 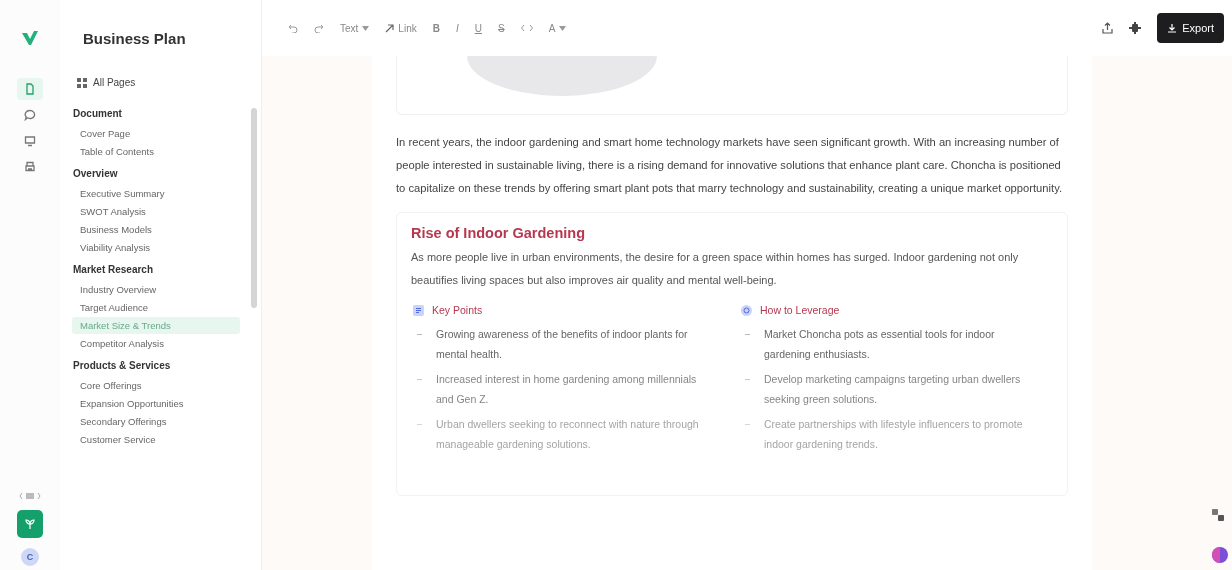 What do you see at coordinates (319, 28) in the screenshot?
I see `redo-icon` at bounding box center [319, 28].